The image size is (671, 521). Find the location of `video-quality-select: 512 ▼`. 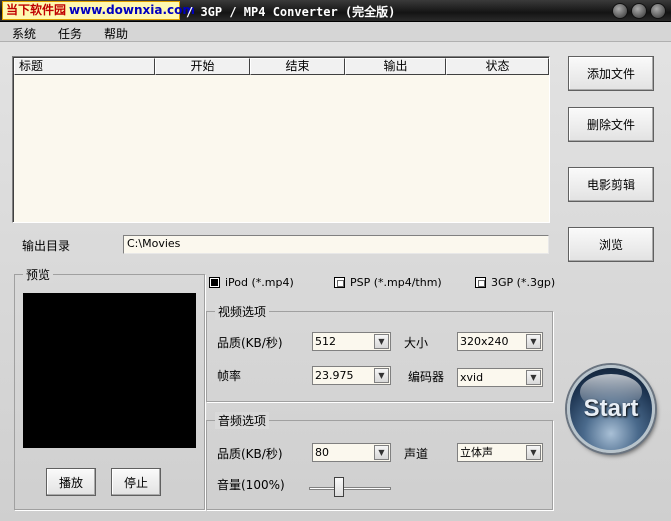

video-quality-select: 512 ▼ is located at coordinates (351, 341).